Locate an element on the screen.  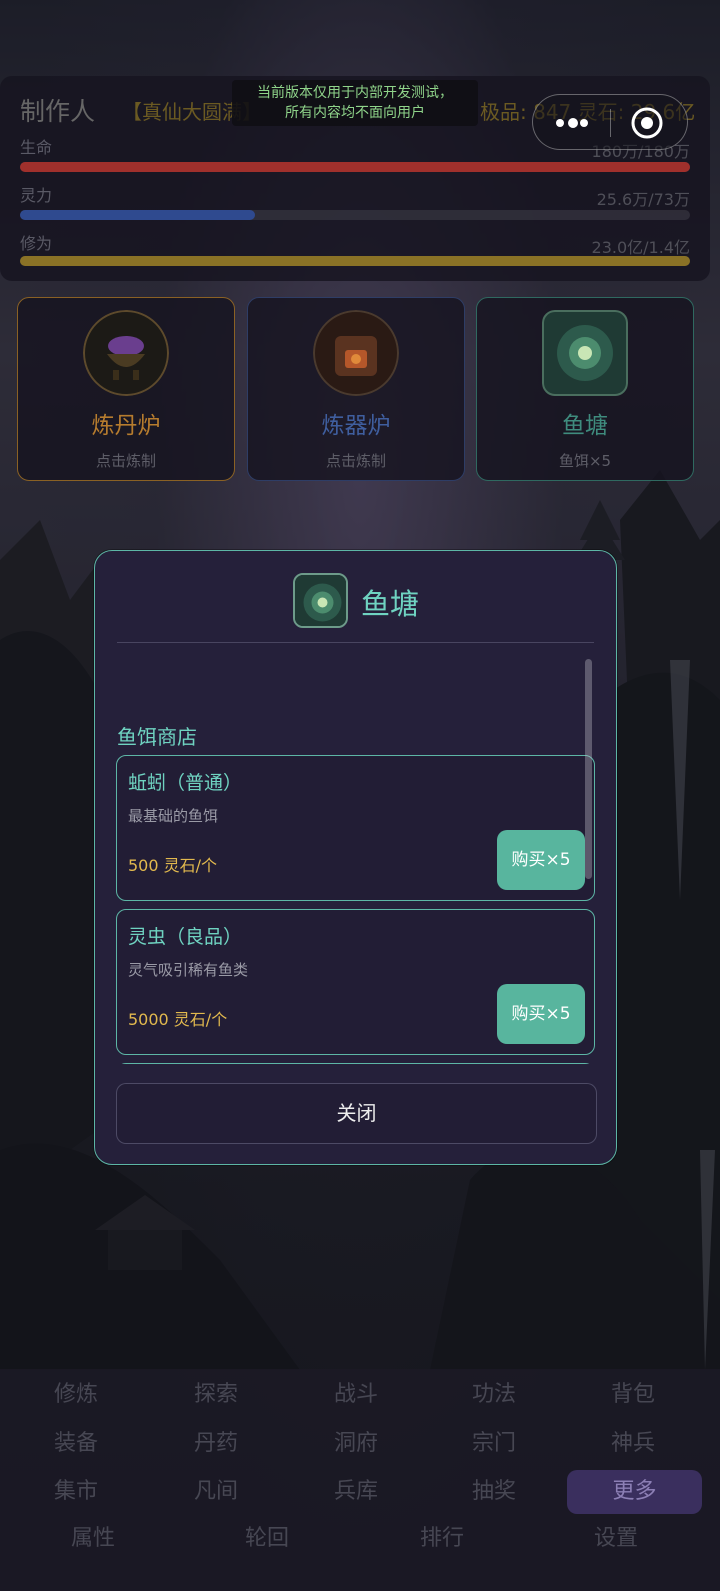
fish-pond-modal-icon is located at coordinates (320, 600).